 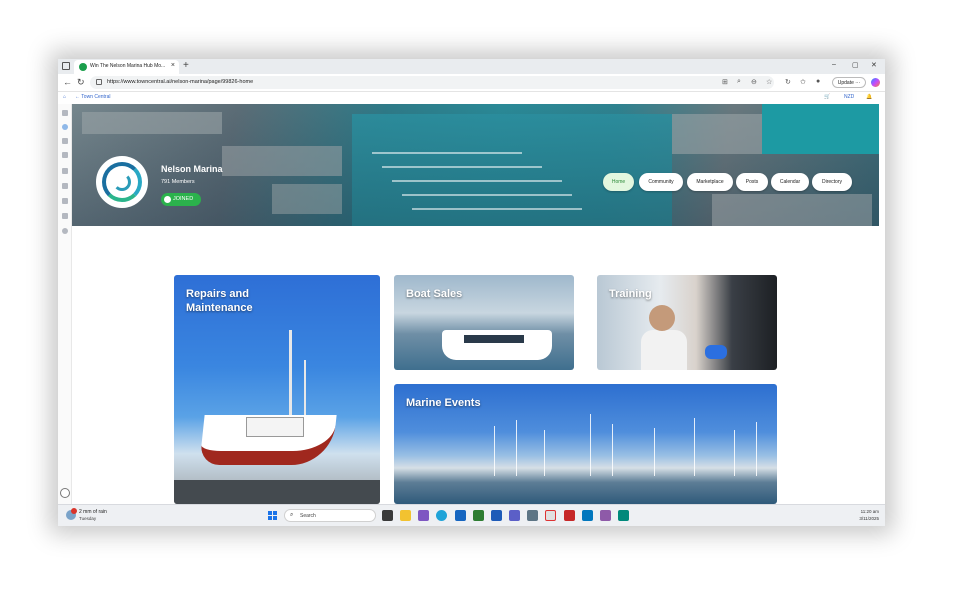 I want to click on search-icon: ⌕, so click(x=292, y=515).